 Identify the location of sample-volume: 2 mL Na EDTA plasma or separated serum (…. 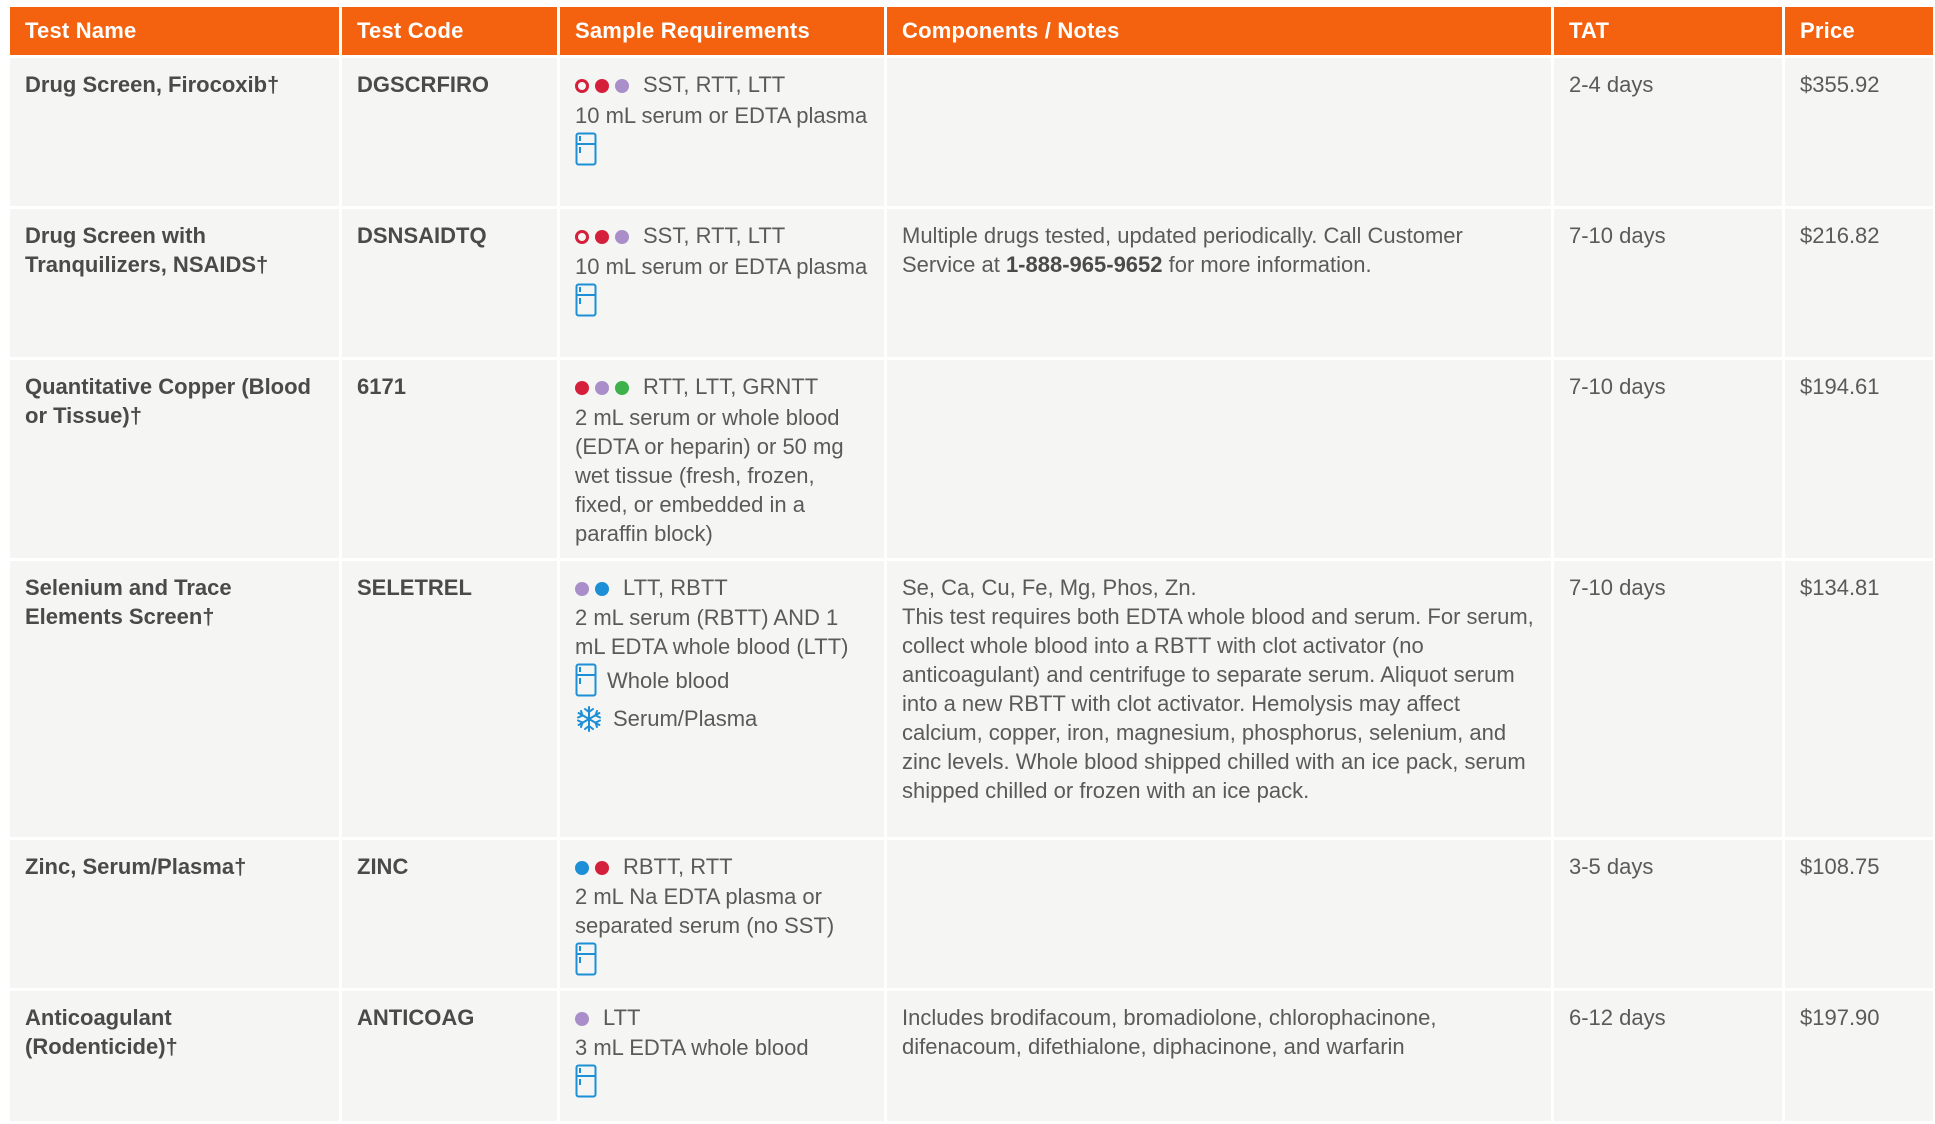
(705, 911).